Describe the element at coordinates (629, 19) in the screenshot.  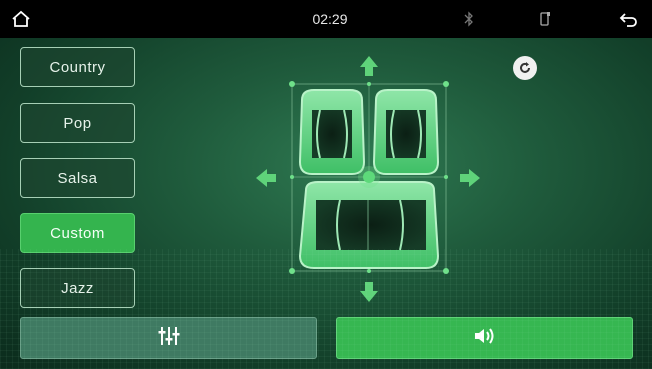
I see `back-icon` at that location.